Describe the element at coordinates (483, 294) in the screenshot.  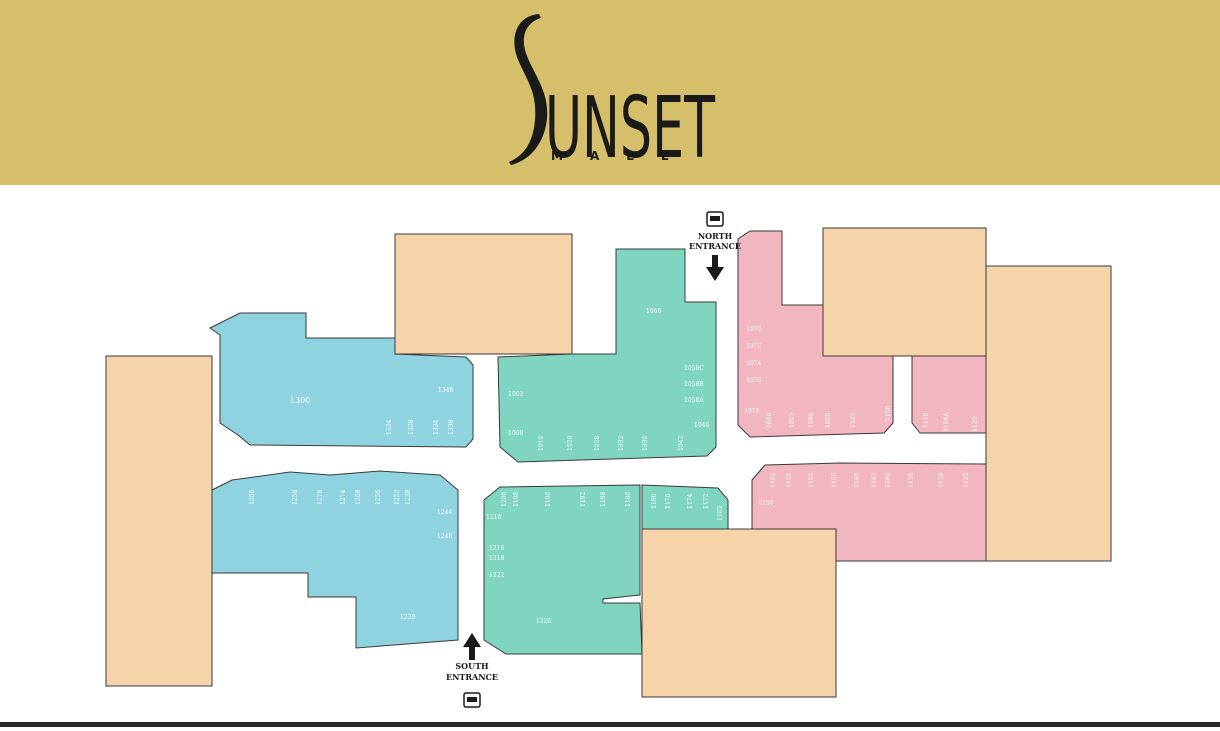
I see `anchor-store-north-center` at that location.